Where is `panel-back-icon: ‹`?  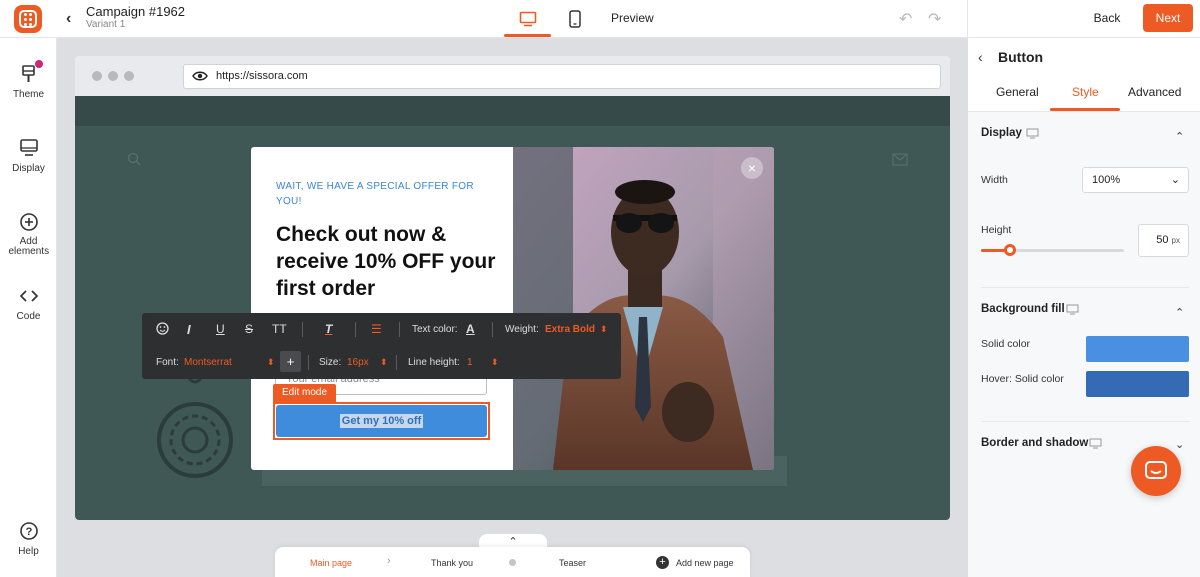
panel-back-icon: ‹ is located at coordinates (980, 57).